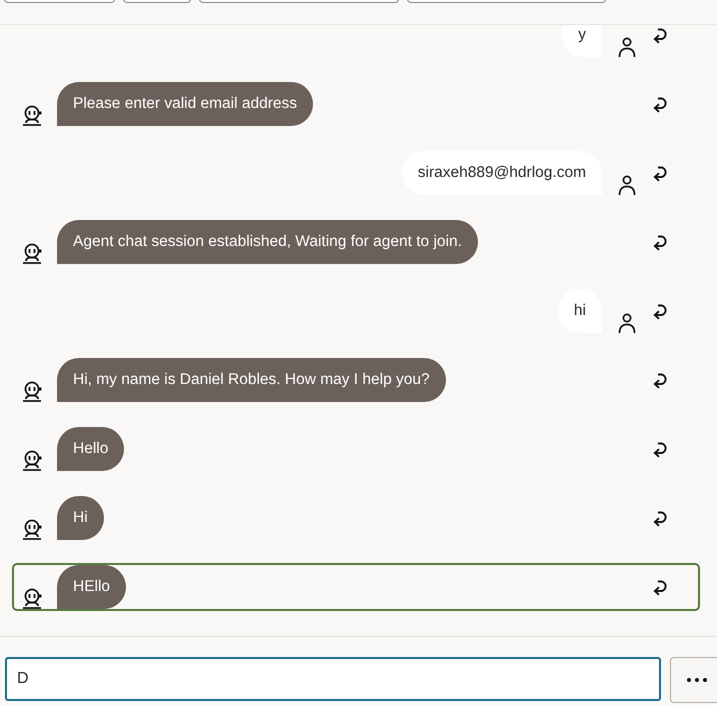  What do you see at coordinates (333, 679) in the screenshot?
I see `message-input: D` at bounding box center [333, 679].